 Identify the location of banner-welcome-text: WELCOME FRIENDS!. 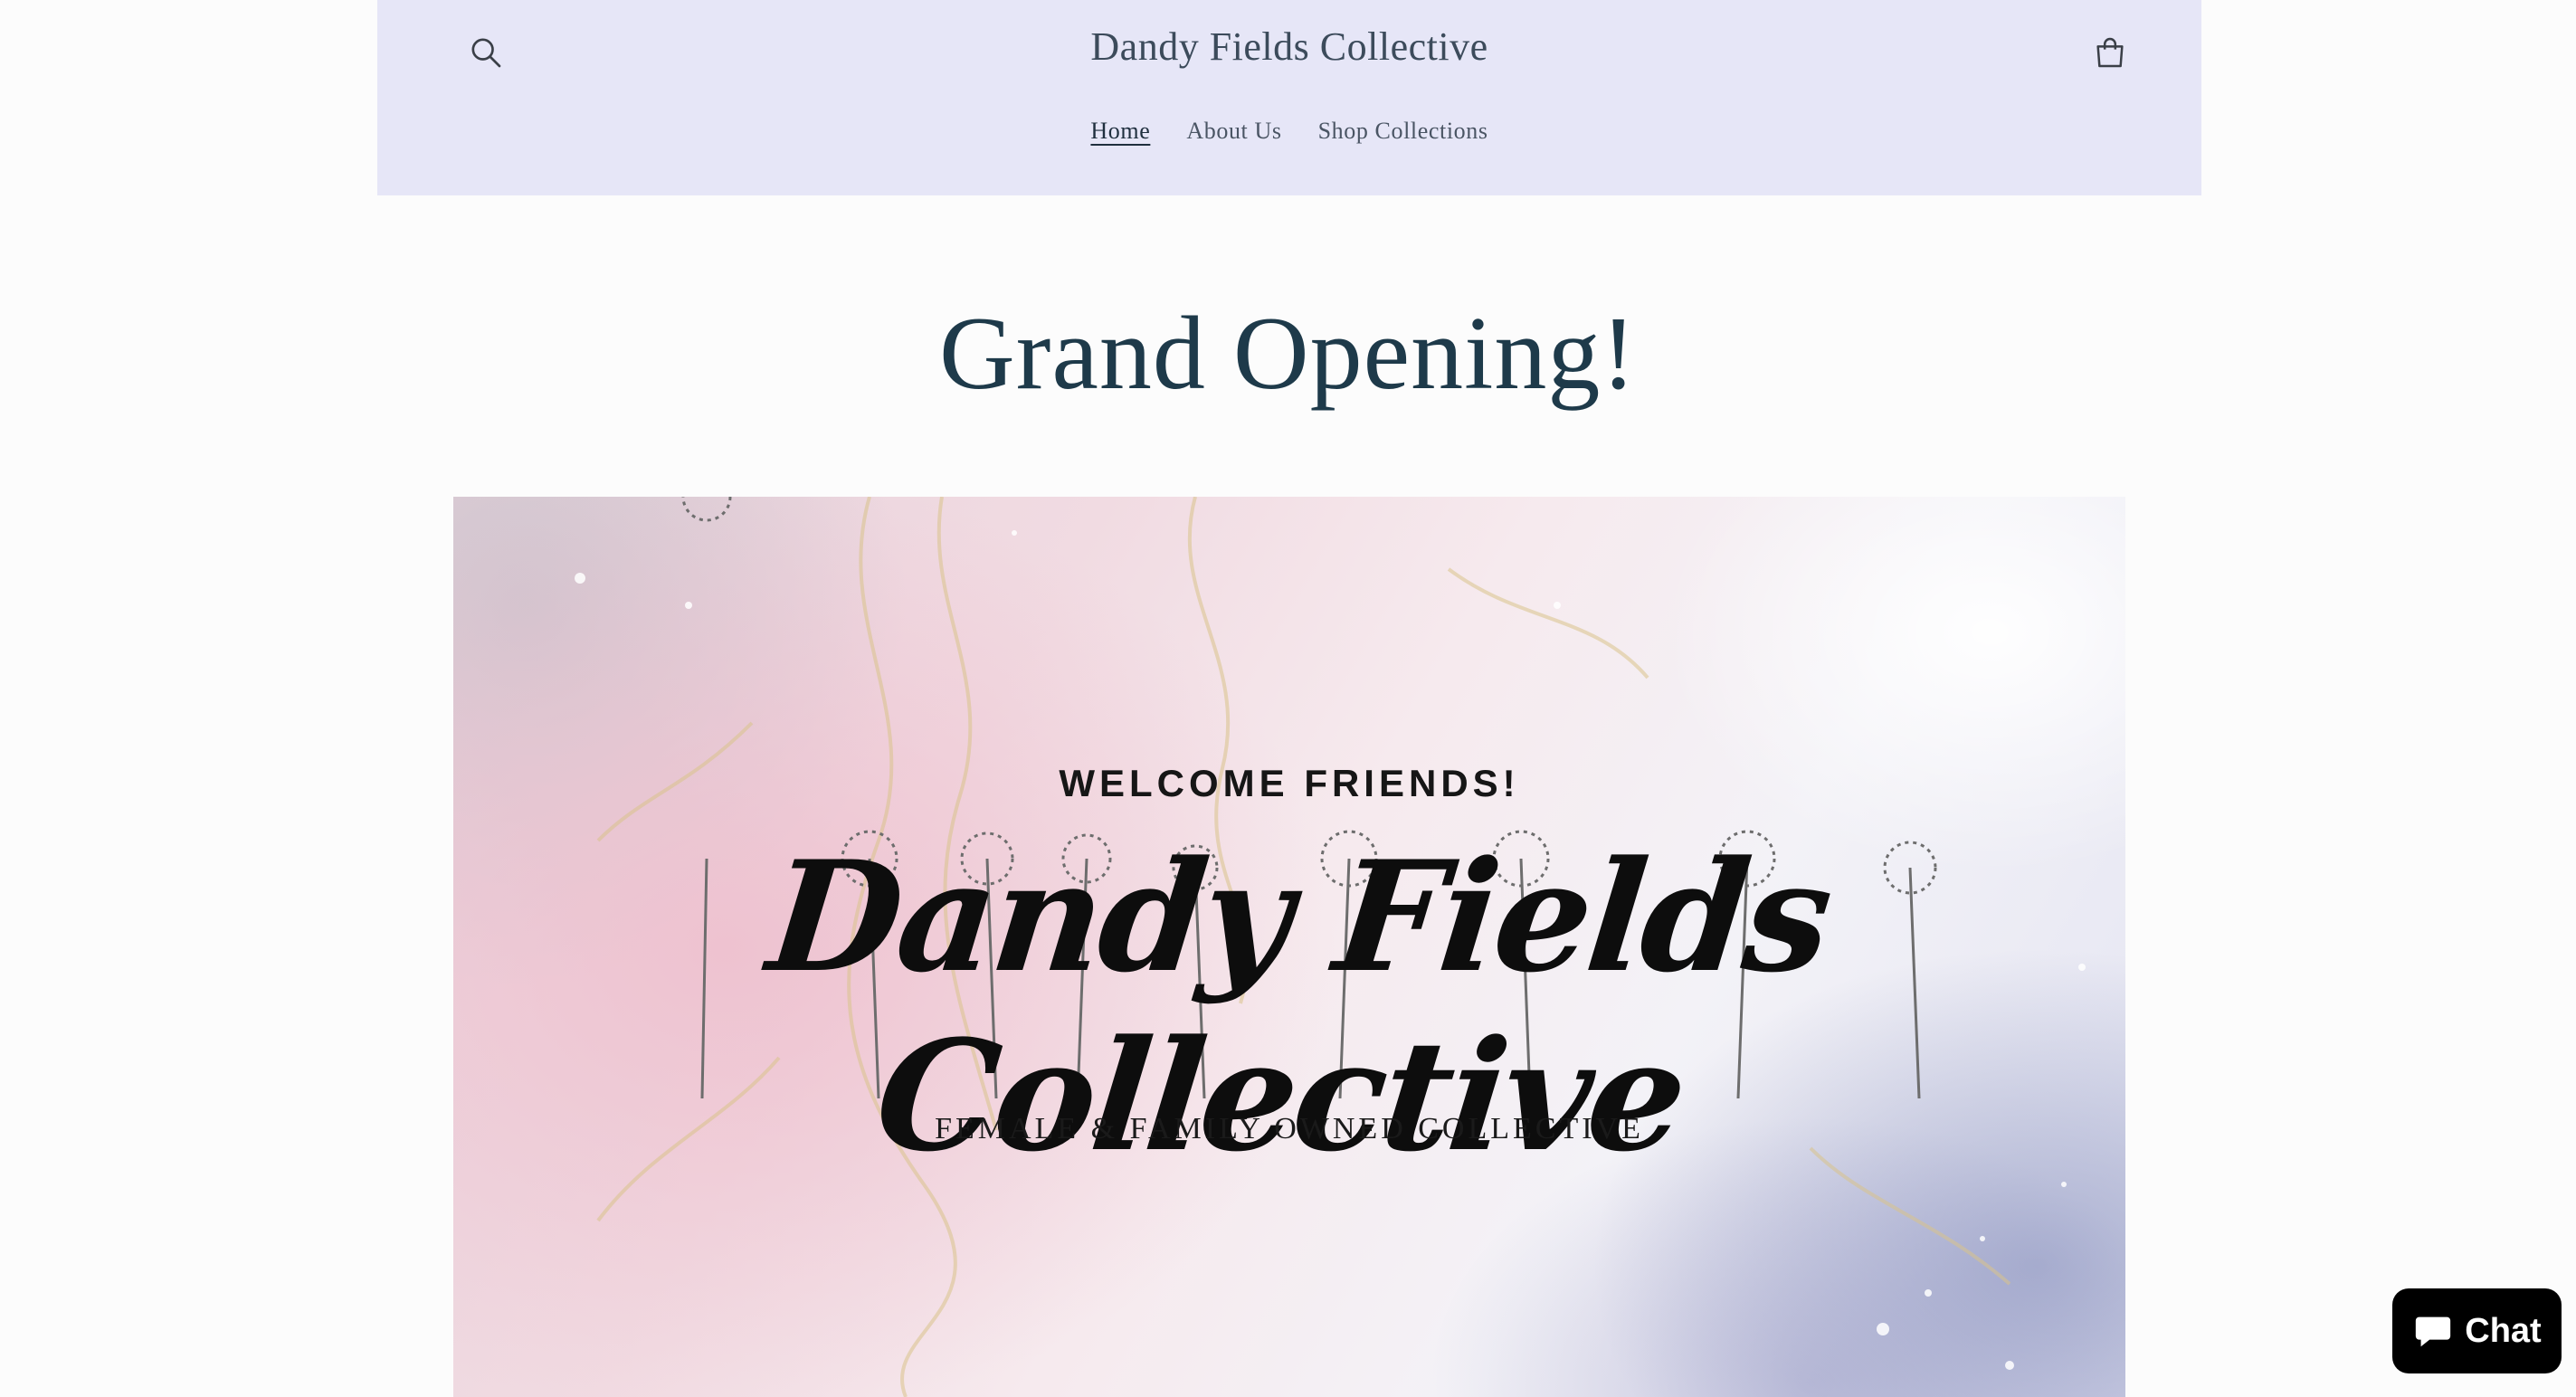
(1290, 783).